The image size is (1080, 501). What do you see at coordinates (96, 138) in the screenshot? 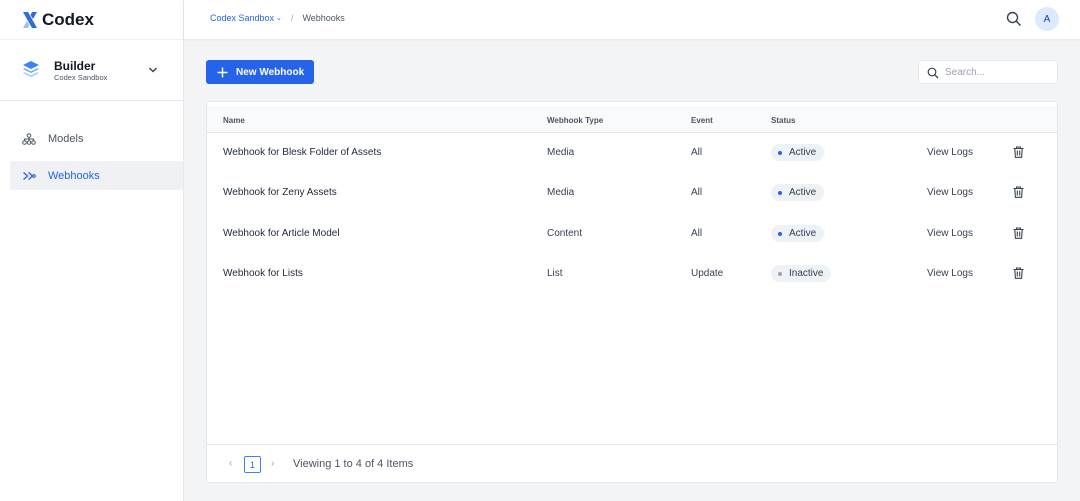
I see `sidebar-item-models: Models` at bounding box center [96, 138].